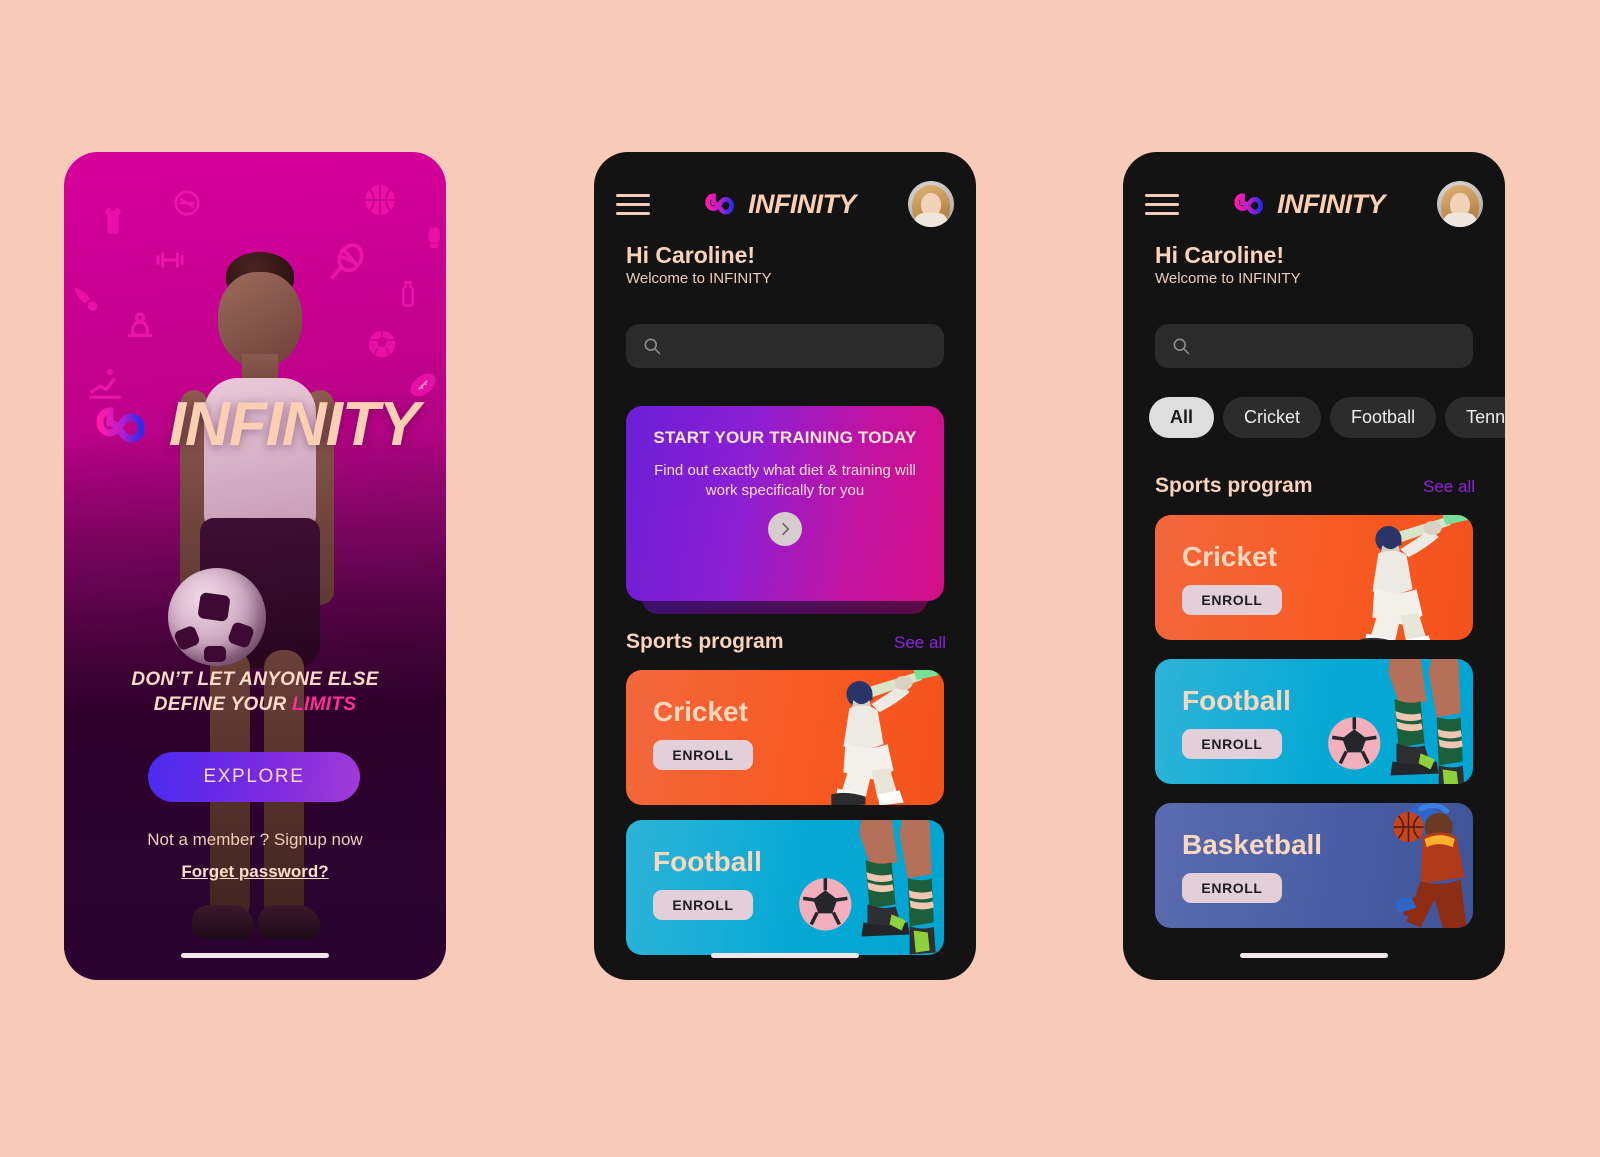 The width and height of the screenshot is (1600, 1157). I want to click on chevron-right-icon, so click(785, 529).